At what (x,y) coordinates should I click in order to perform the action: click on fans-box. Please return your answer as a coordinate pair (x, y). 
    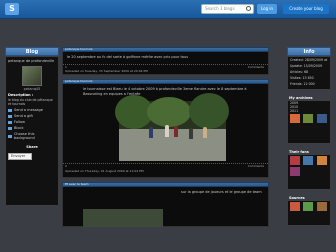
    Looking at the image, I should click on (309, 172).